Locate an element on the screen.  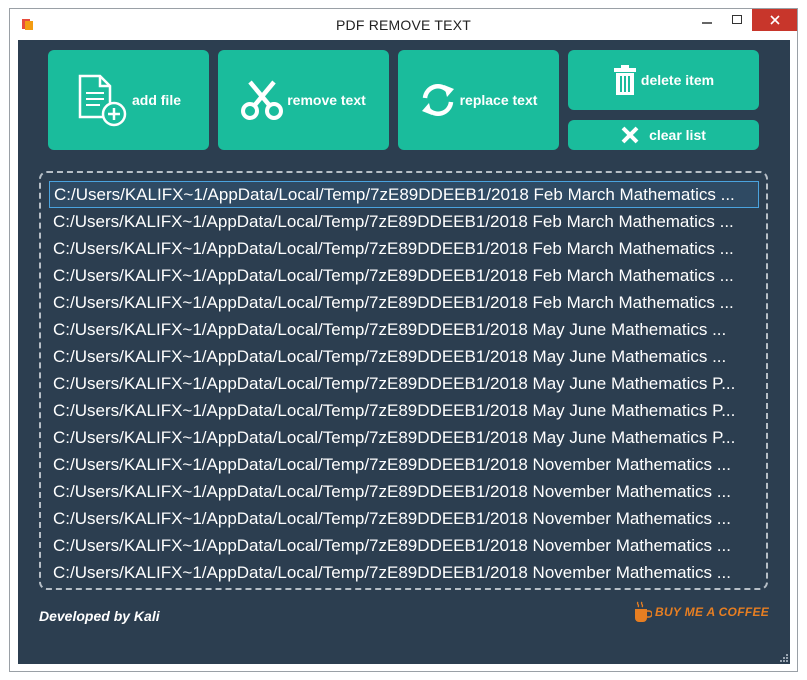
window-title: PDF REMOVE TEXT is located at coordinates (403, 25).